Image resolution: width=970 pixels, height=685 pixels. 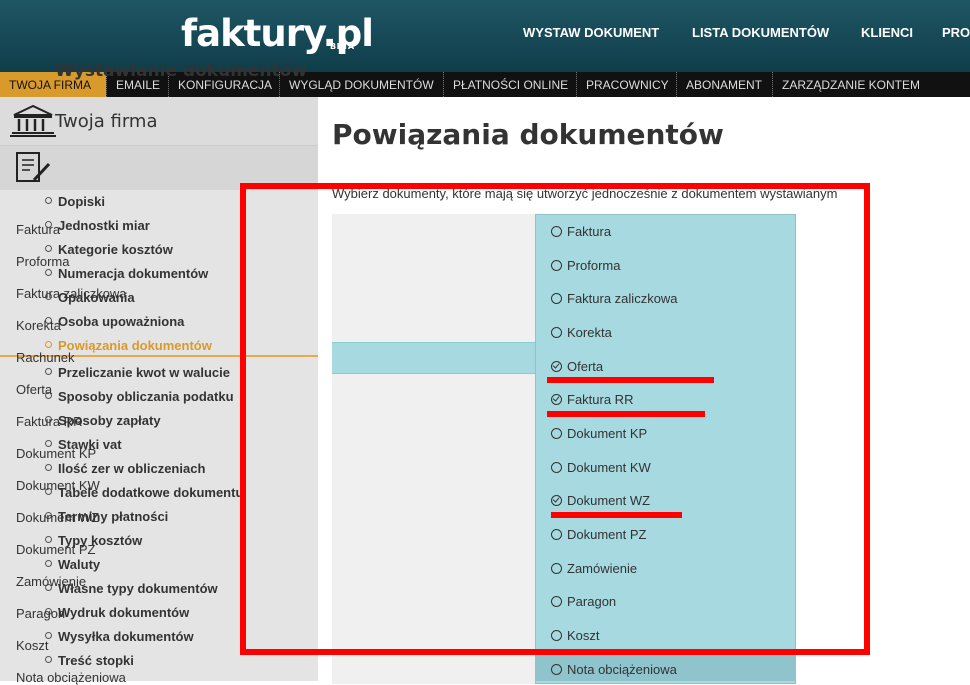 I want to click on source-doc-nota-obciazeniowa: Nota obciążeniowa, so click(x=71, y=677).